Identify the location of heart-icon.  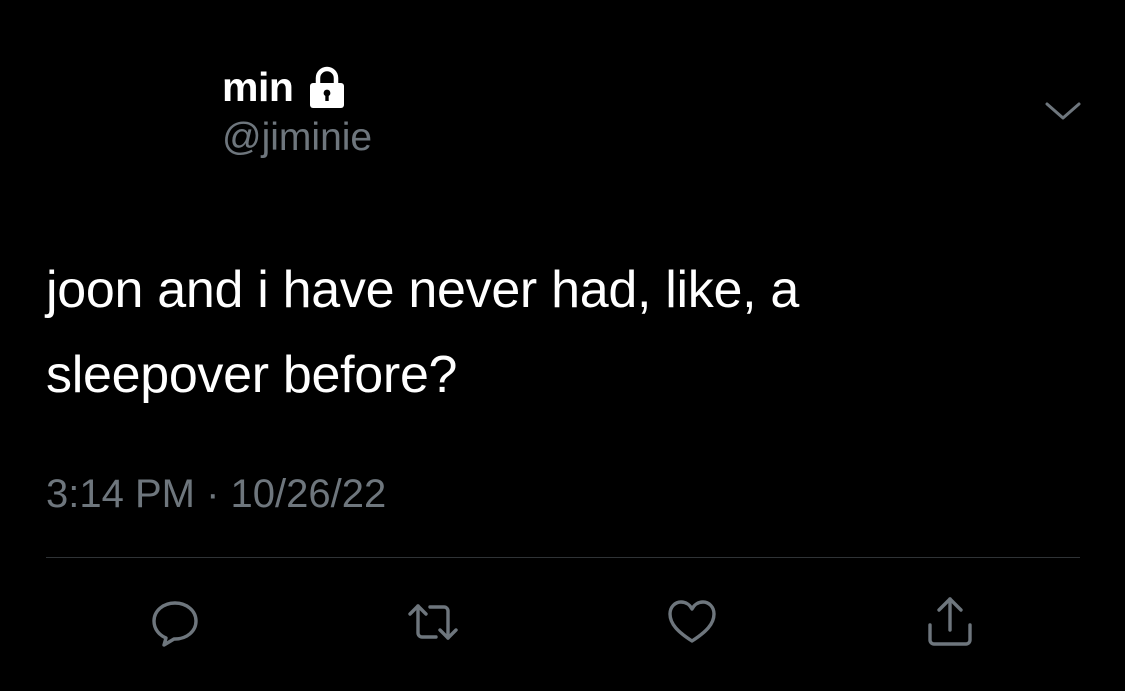
(692, 621).